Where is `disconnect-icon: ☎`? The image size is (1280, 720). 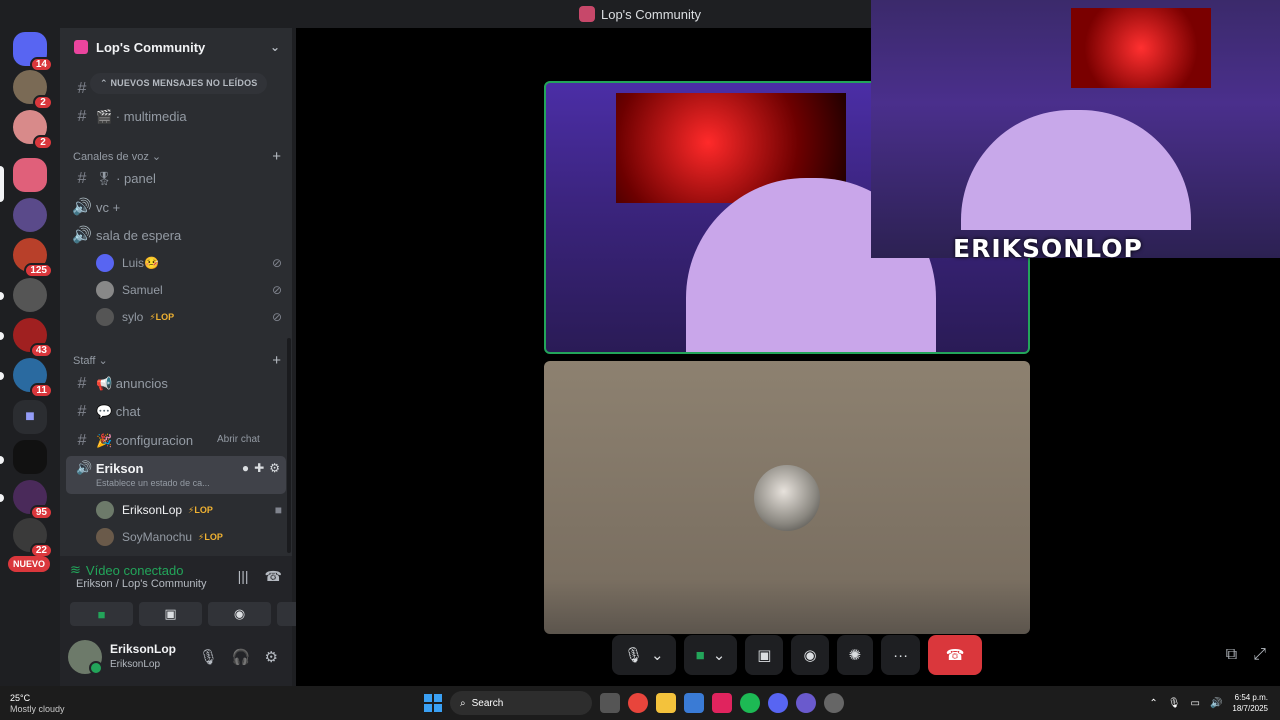 disconnect-icon: ☎ is located at coordinates (273, 576).